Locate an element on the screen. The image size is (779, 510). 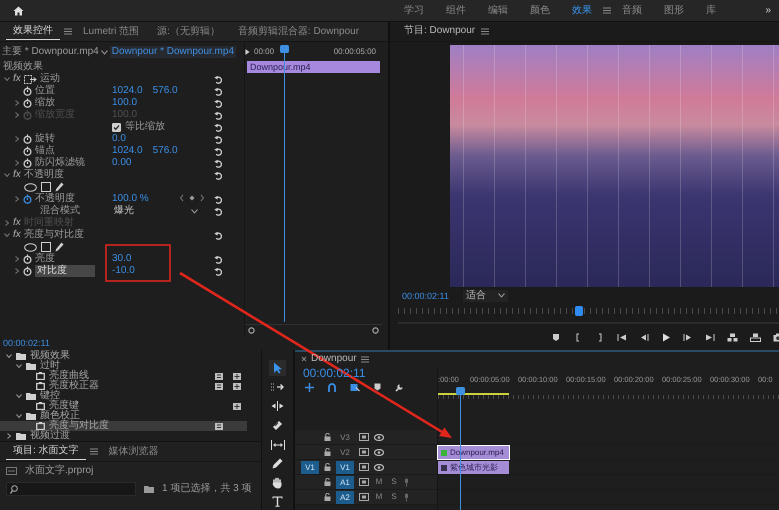
sequence-clip-label: Downpour * Downpour.mp4 is located at coordinates (173, 52).